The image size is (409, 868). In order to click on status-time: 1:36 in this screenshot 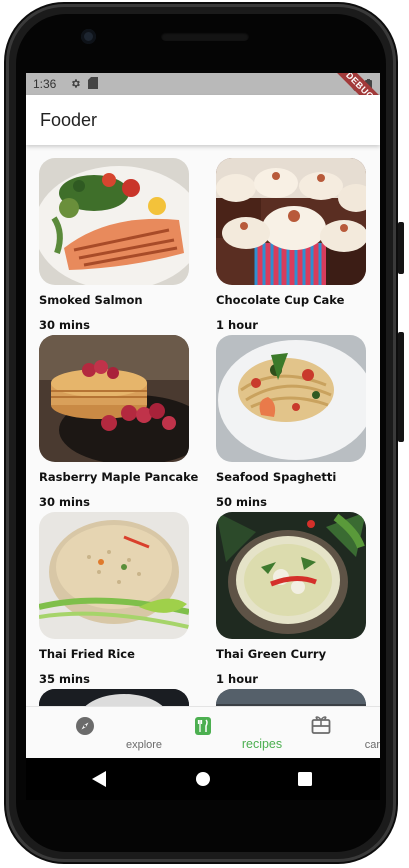, I will do `click(45, 84)`.